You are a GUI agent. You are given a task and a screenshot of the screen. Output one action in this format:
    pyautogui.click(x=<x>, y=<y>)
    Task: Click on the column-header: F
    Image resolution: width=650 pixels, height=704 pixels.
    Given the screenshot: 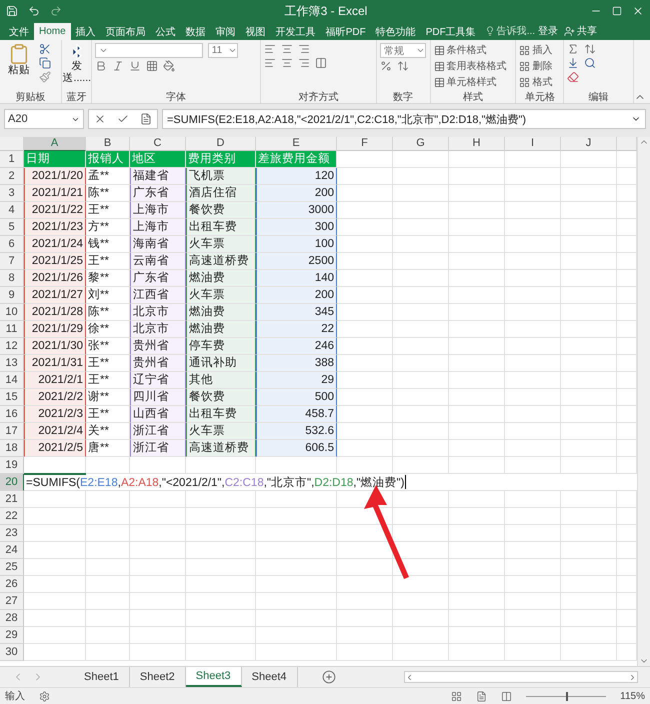 What is the action you would take?
    pyautogui.click(x=365, y=144)
    